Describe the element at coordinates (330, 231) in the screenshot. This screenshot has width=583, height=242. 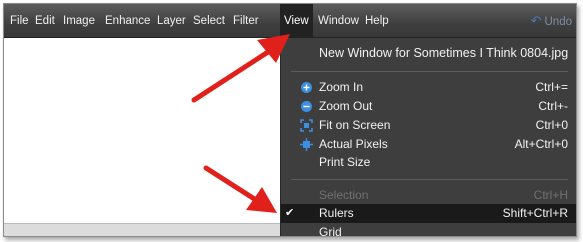
I see `grid-label: Grid` at that location.